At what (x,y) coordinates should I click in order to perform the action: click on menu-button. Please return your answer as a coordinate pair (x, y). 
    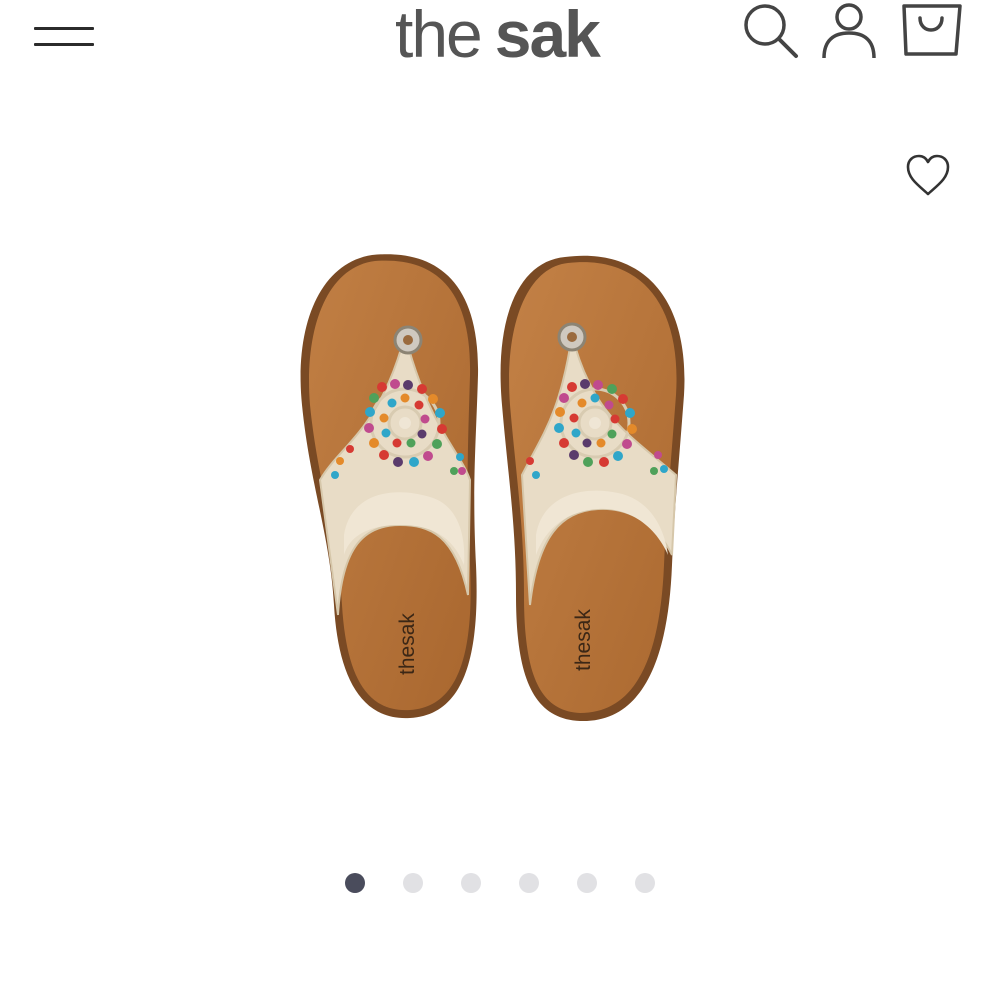
    Looking at the image, I should click on (64, 37).